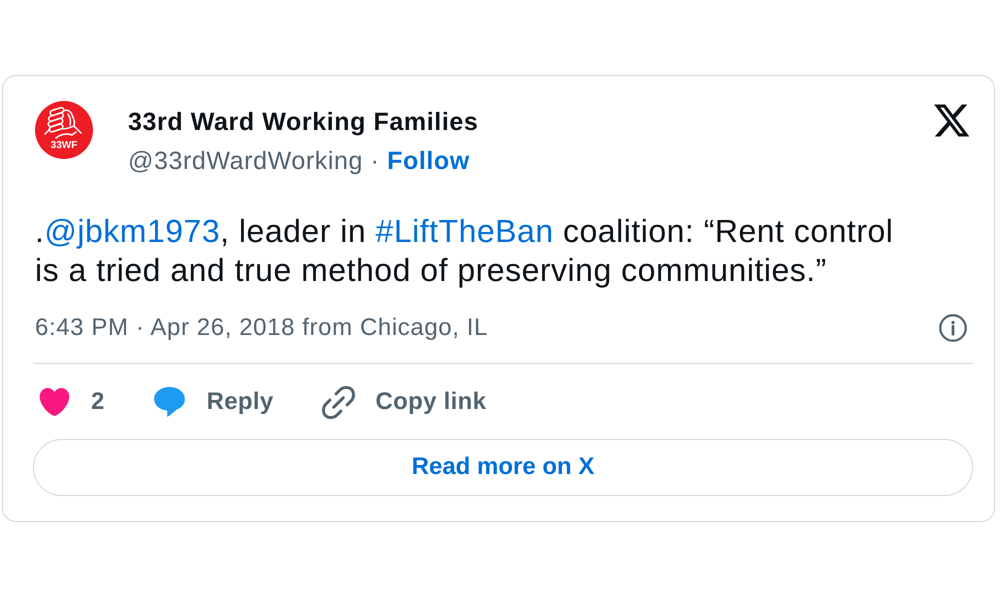 This screenshot has width=1000, height=600. Describe the element at coordinates (169, 402) in the screenshot. I see `speech-bubble-icon` at that location.